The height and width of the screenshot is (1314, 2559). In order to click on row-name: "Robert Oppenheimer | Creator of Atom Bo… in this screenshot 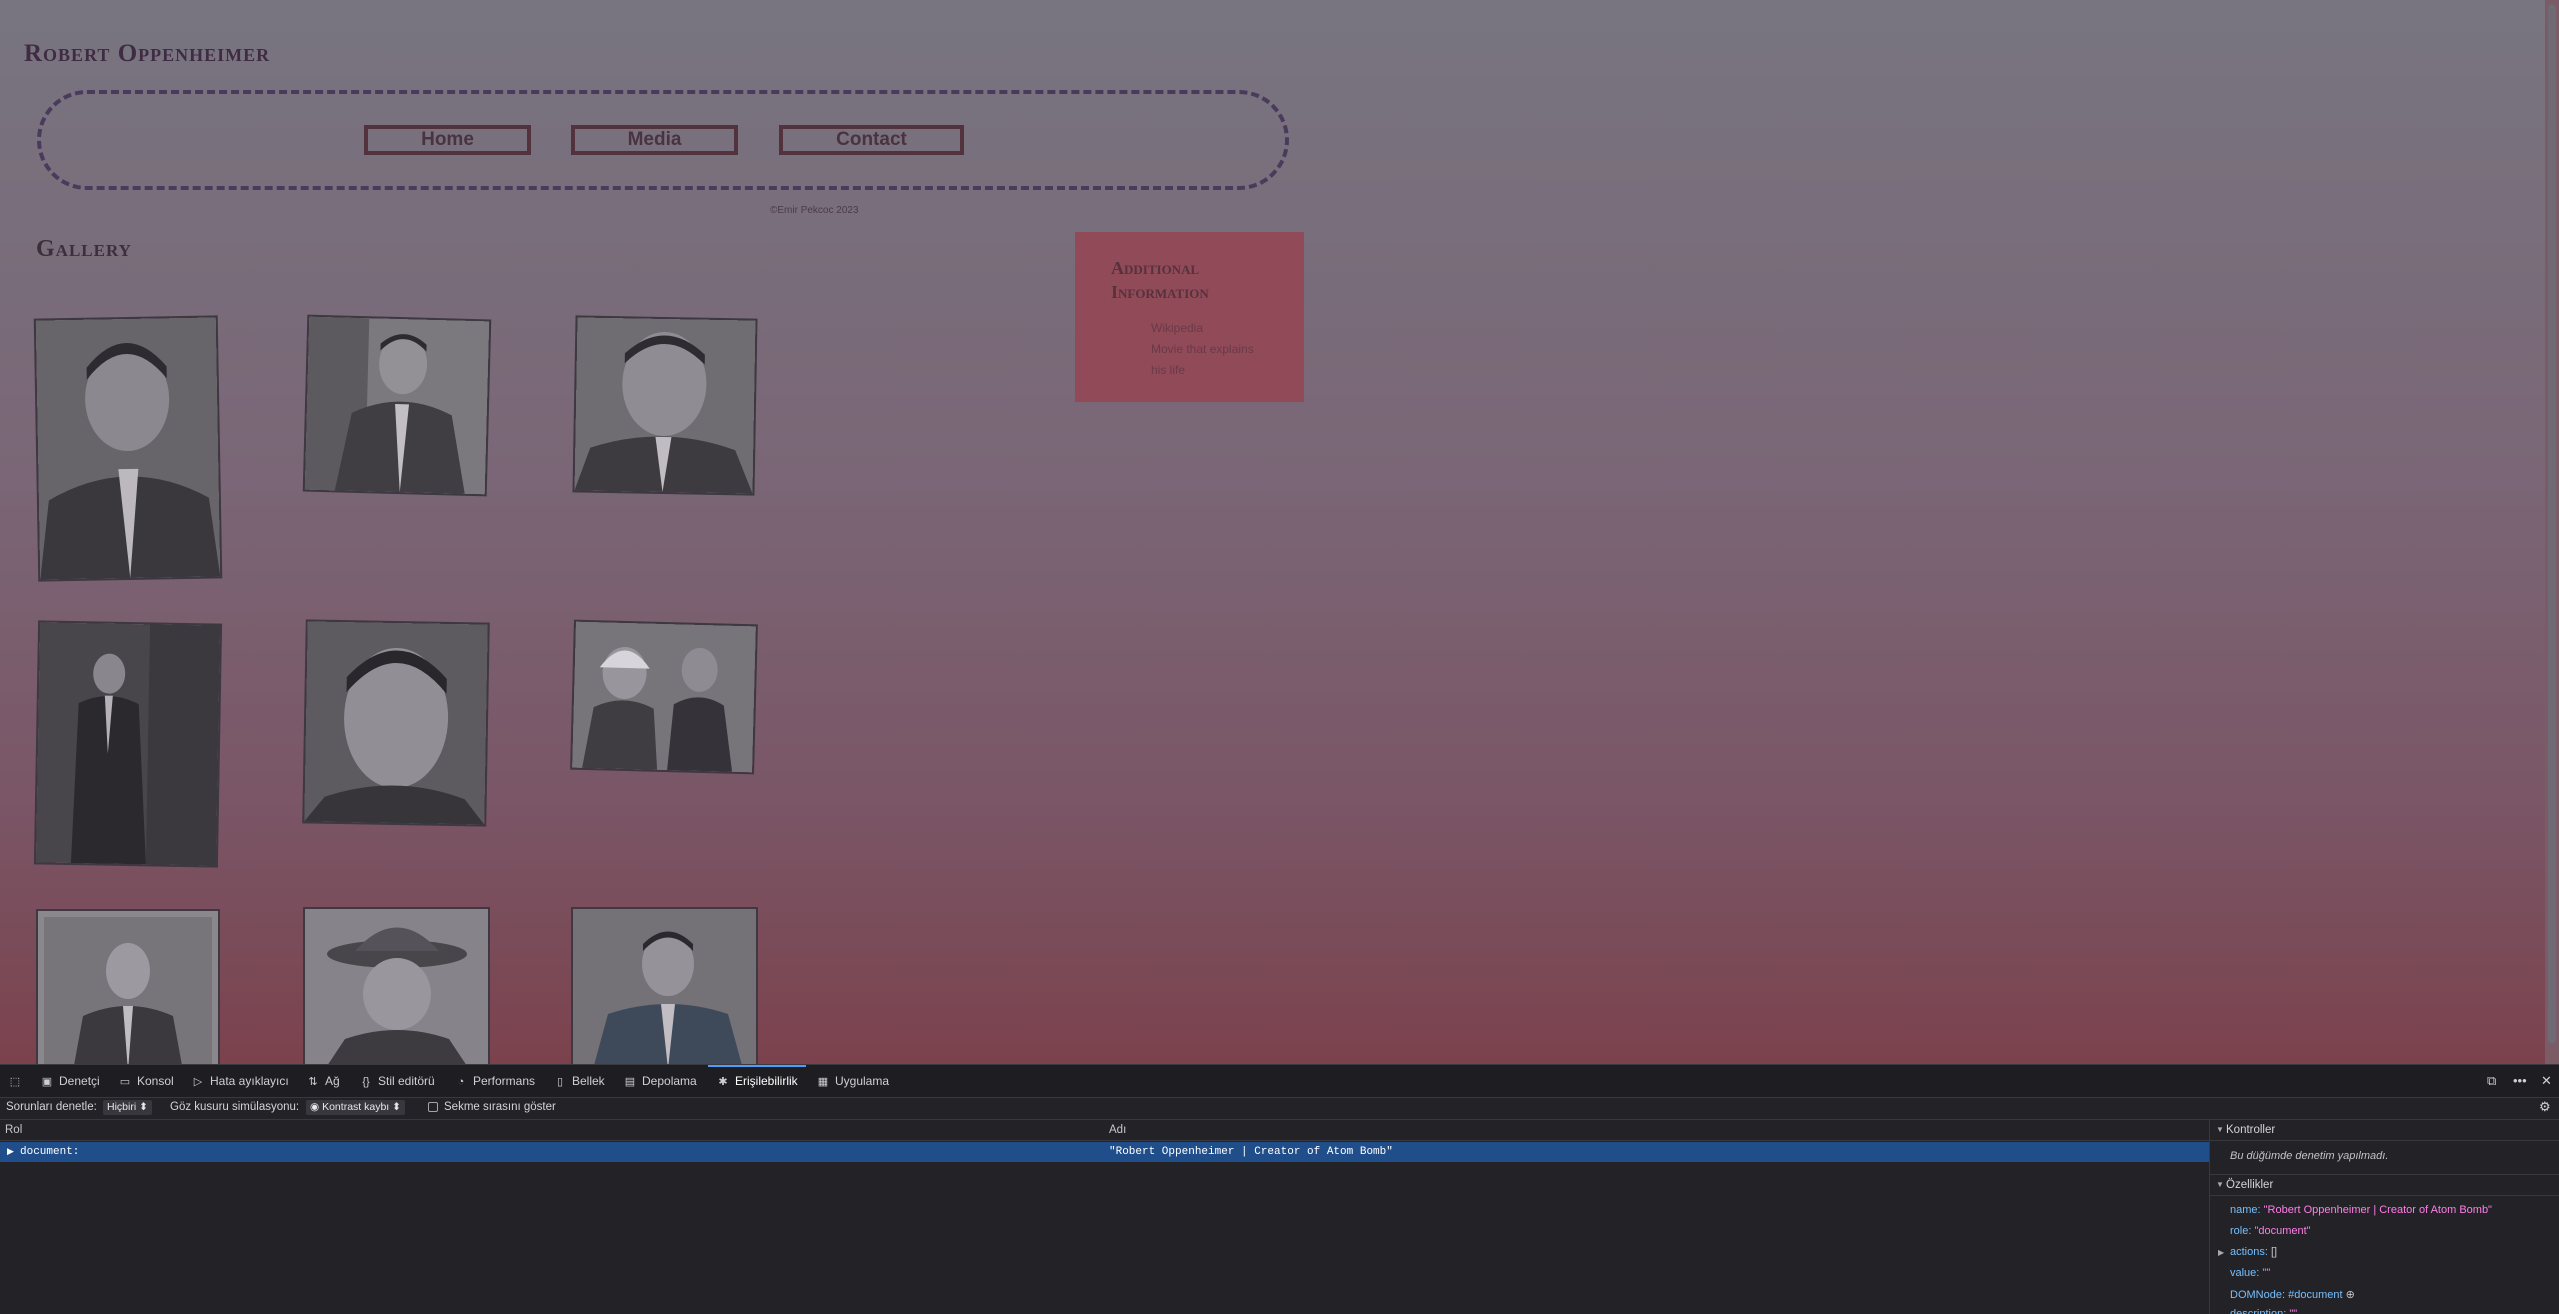, I will do `click(1251, 1152)`.